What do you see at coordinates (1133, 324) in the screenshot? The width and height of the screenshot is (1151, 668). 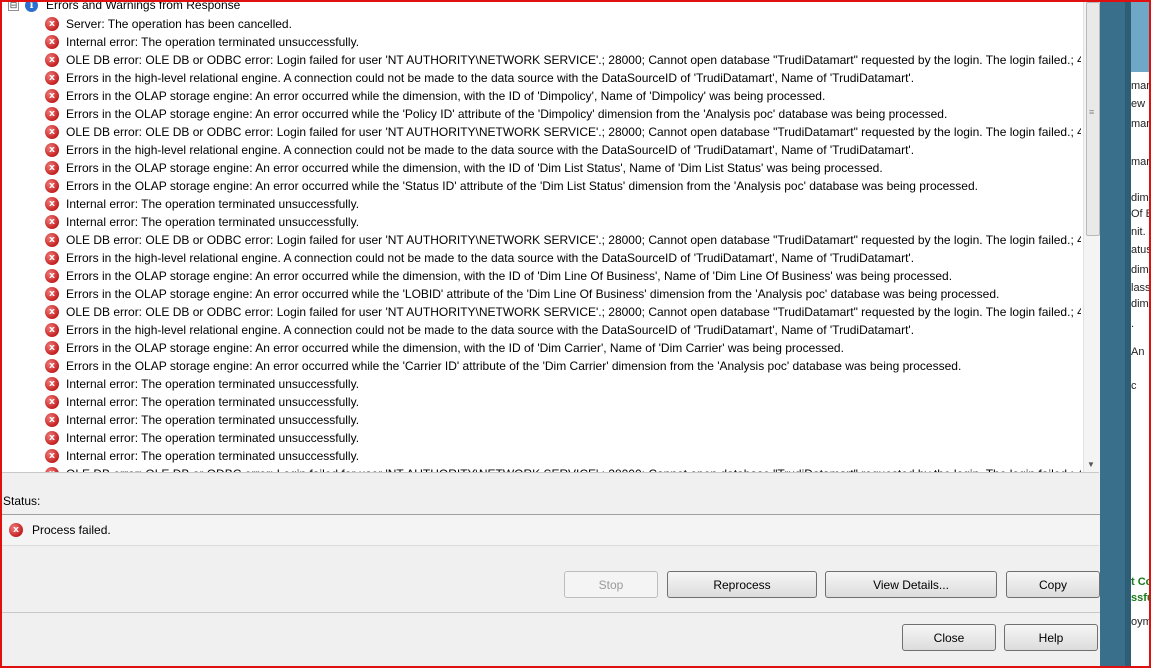 I see `background-window-text: .` at bounding box center [1133, 324].